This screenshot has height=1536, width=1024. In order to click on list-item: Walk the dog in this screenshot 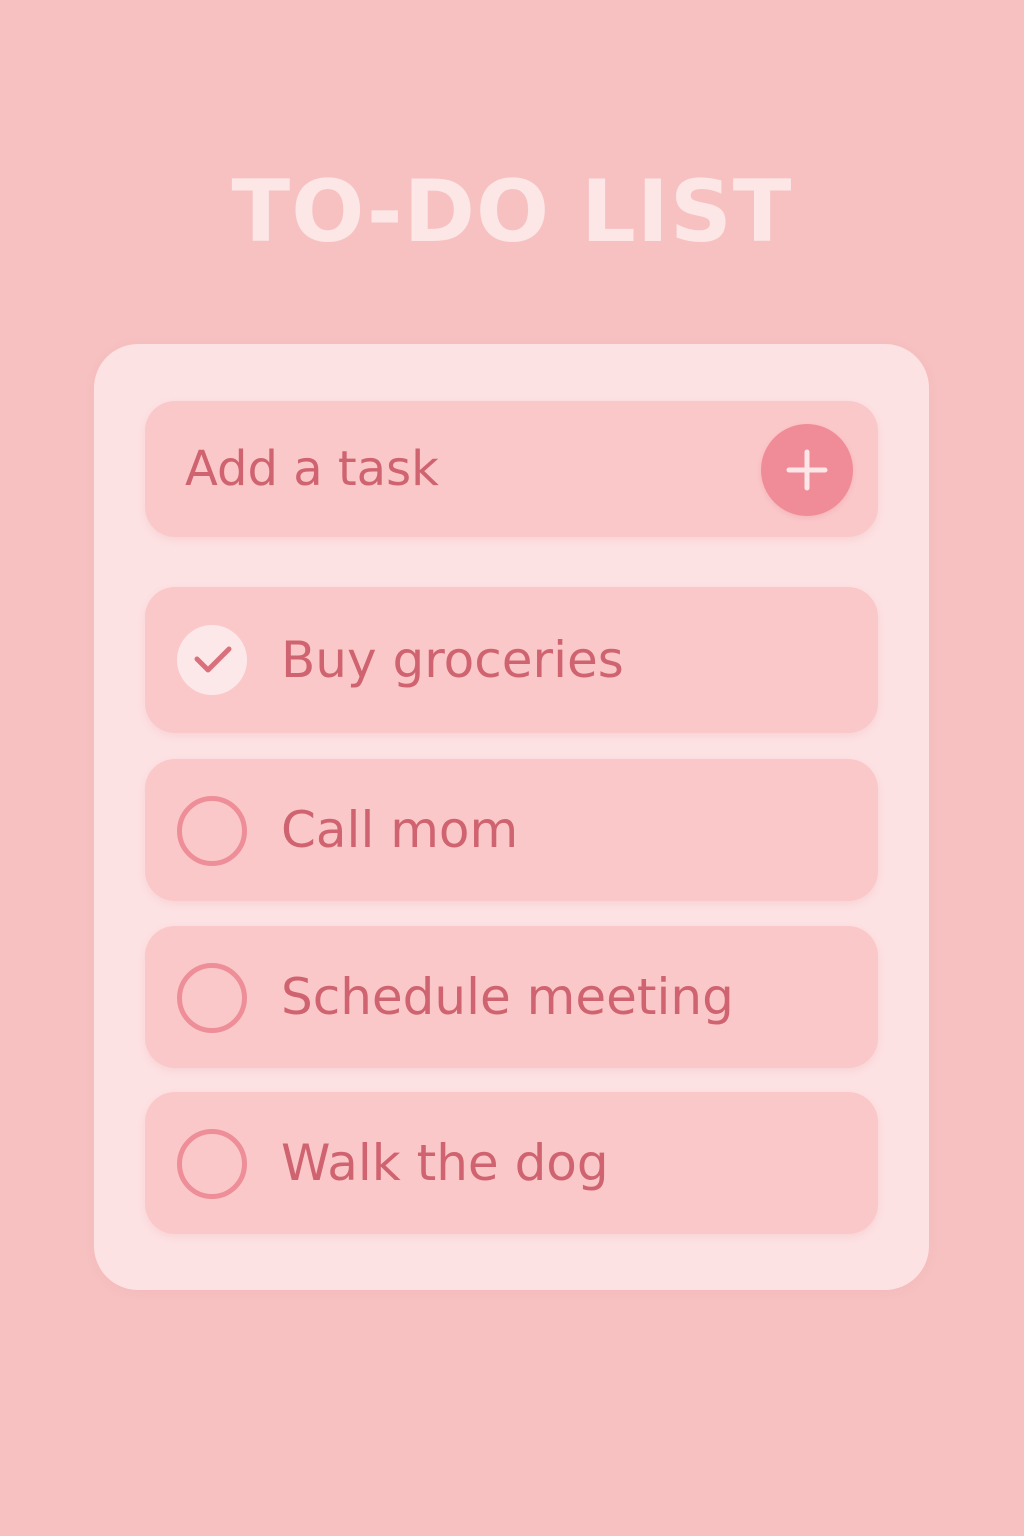, I will do `click(511, 1163)`.